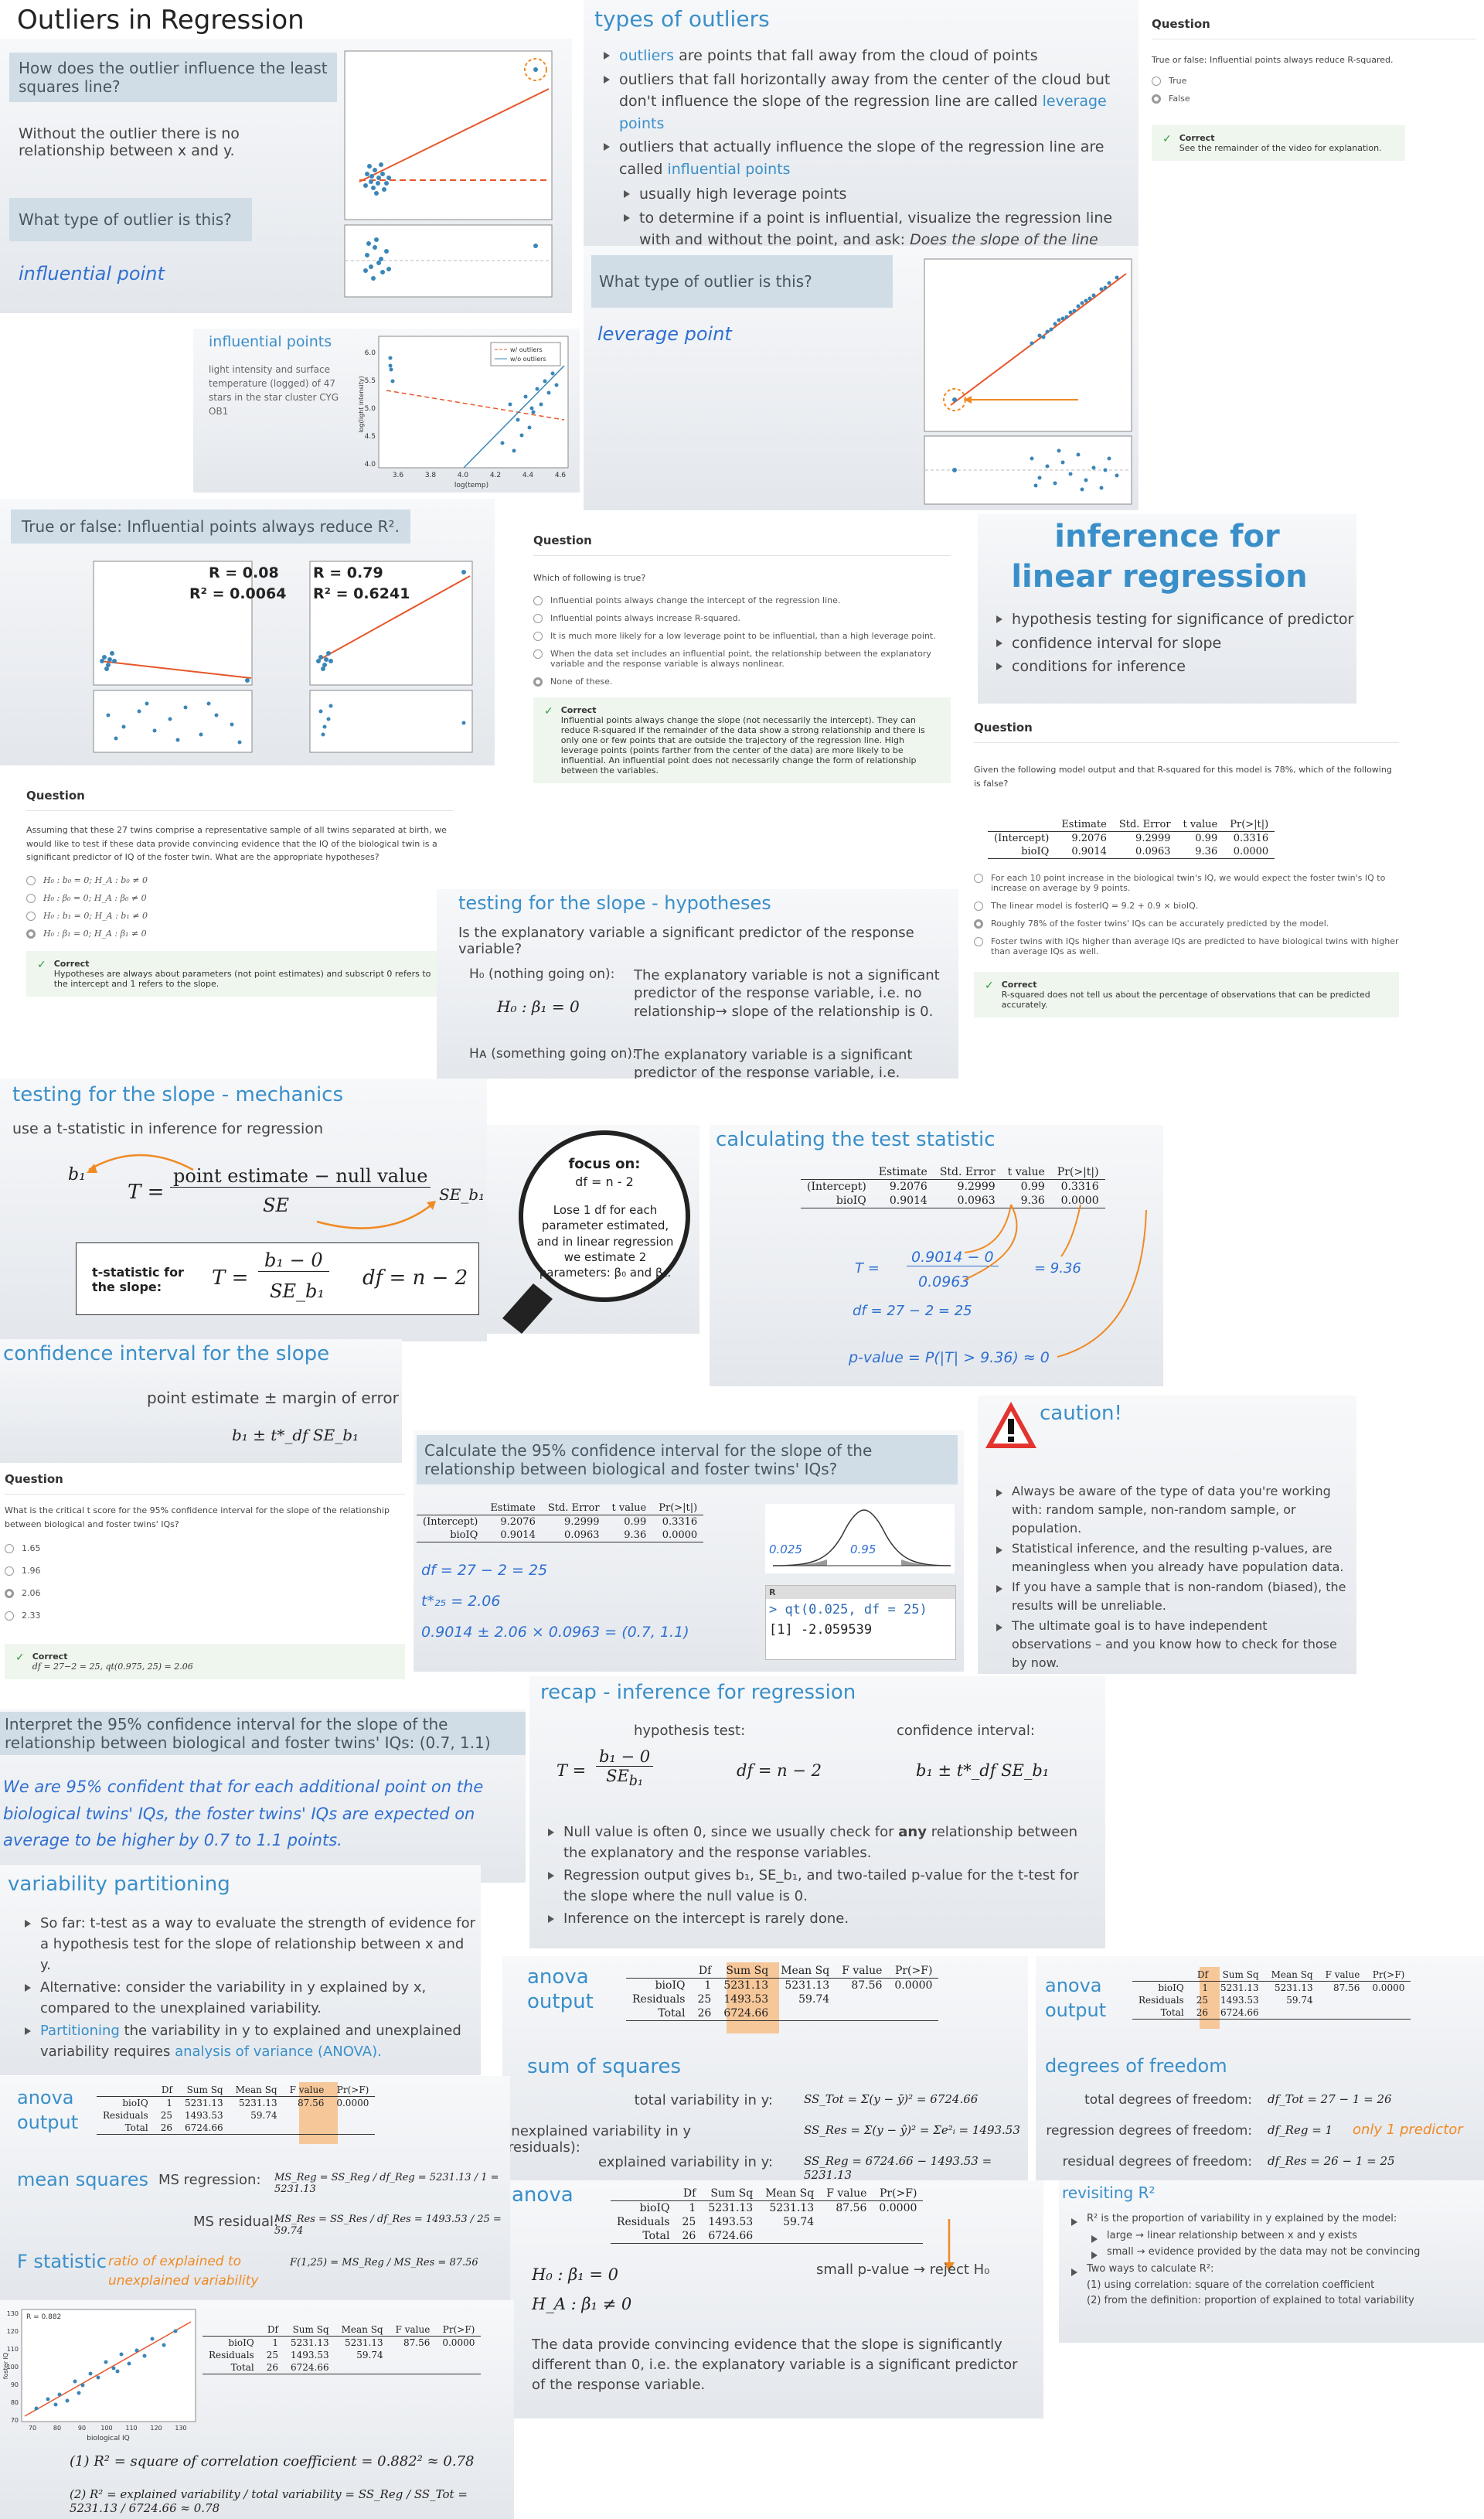  I want to click on option-1: 1.65, so click(205, 1548).